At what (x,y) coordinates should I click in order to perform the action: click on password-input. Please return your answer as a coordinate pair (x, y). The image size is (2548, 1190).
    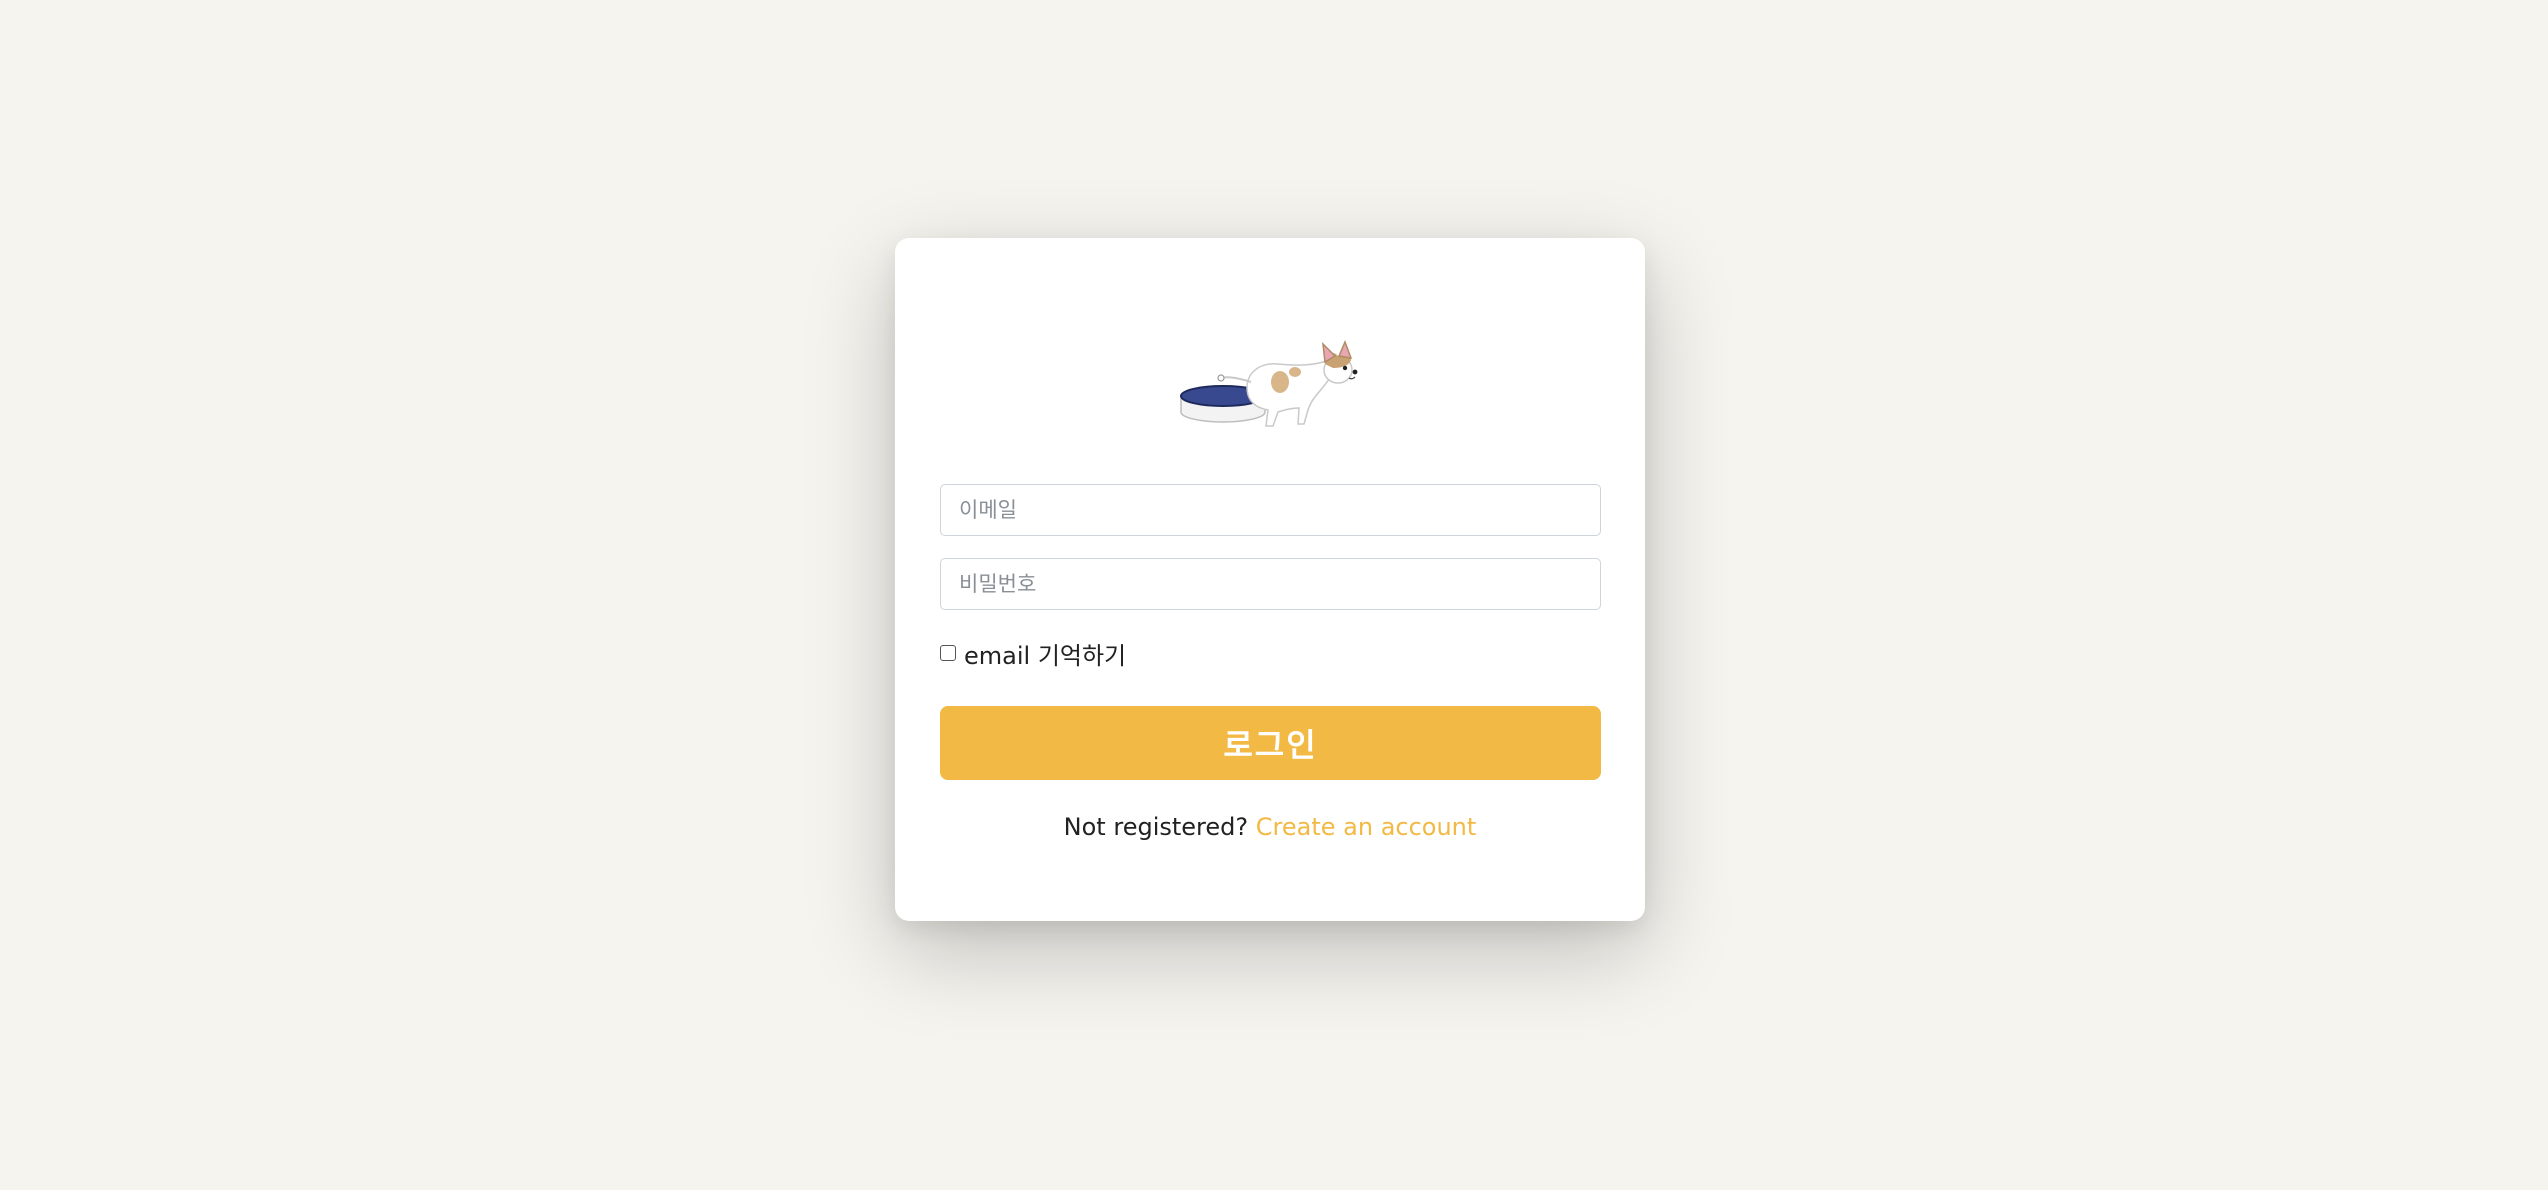
    Looking at the image, I should click on (1270, 584).